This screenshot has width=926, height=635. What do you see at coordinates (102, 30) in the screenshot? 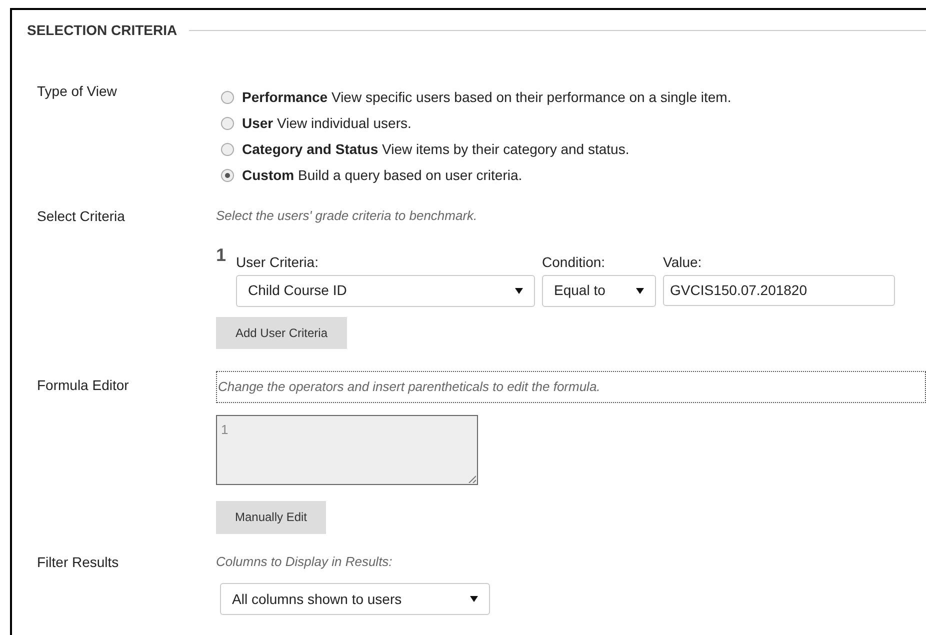
I see `section-title: SELECTION CRITERIA` at bounding box center [102, 30].